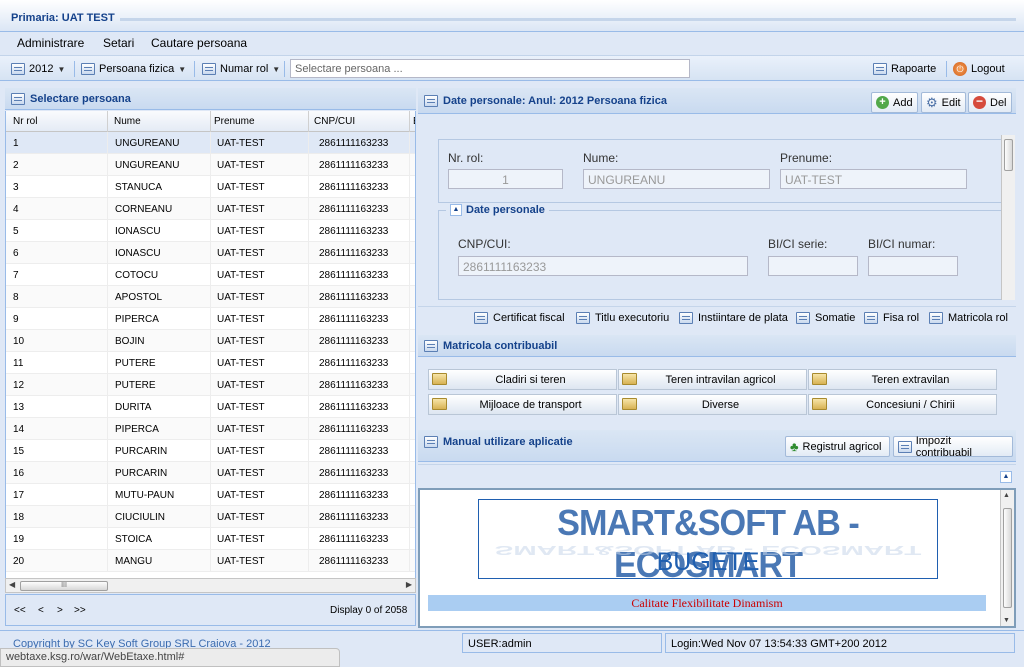 This screenshot has height=667, width=1024. What do you see at coordinates (414, 121) in the screenshot?
I see `col-extra: E` at bounding box center [414, 121].